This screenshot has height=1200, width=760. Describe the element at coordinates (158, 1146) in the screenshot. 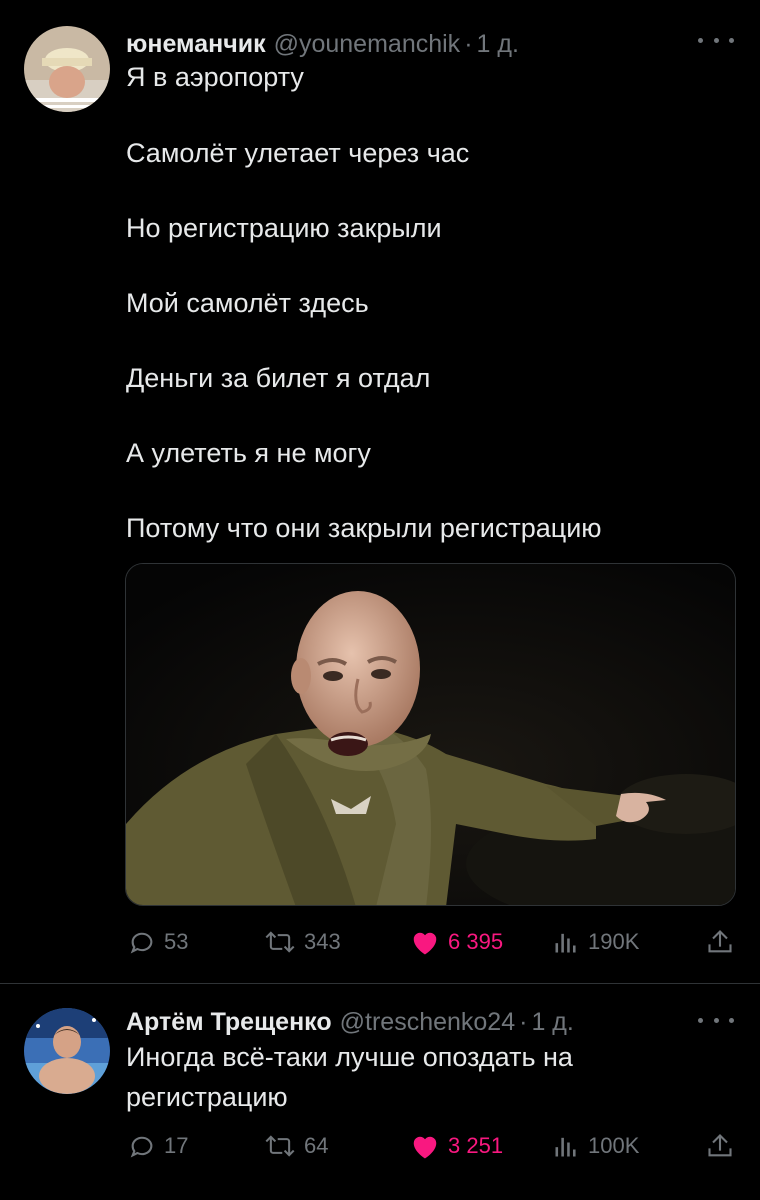

I see `reply-button: 17` at that location.